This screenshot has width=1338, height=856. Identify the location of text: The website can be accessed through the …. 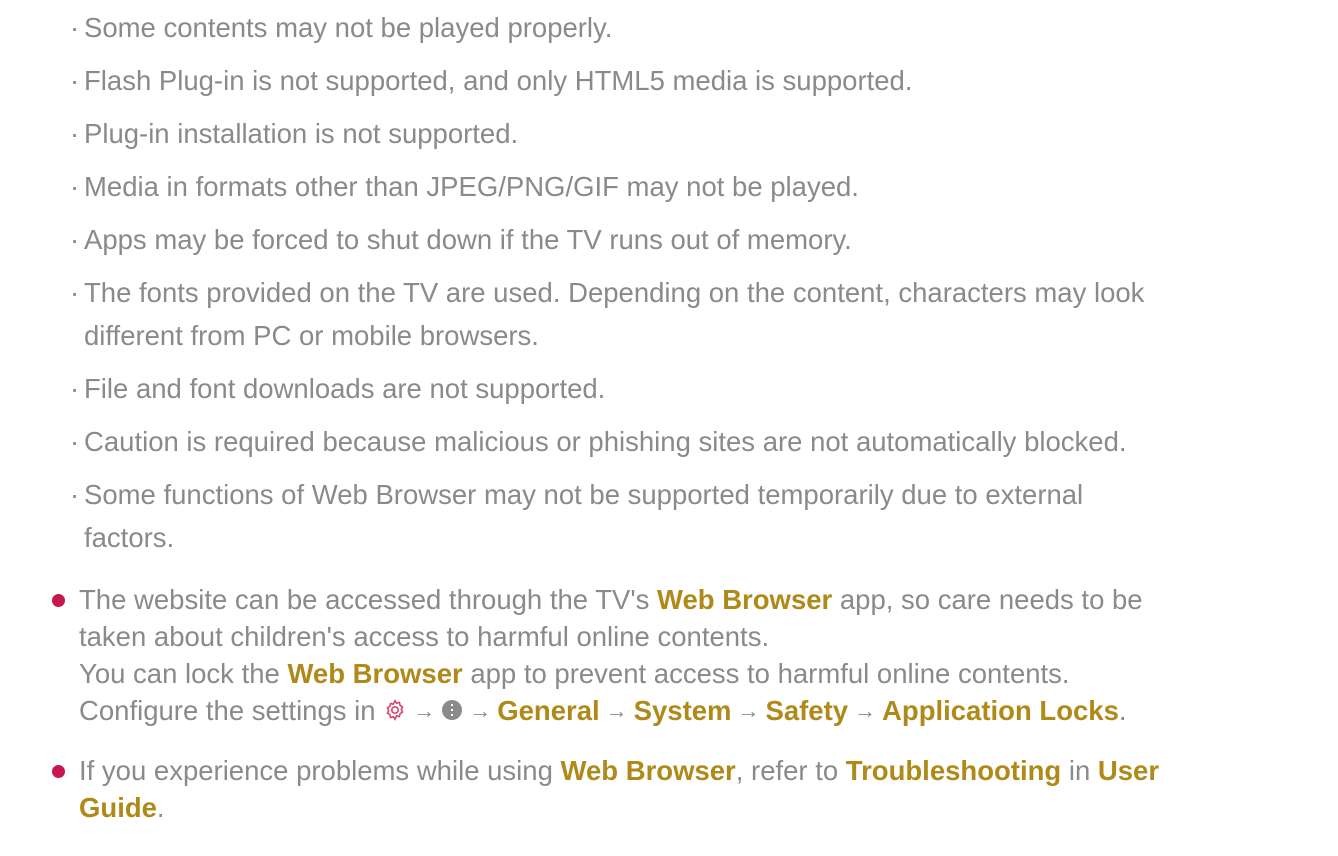
(368, 599).